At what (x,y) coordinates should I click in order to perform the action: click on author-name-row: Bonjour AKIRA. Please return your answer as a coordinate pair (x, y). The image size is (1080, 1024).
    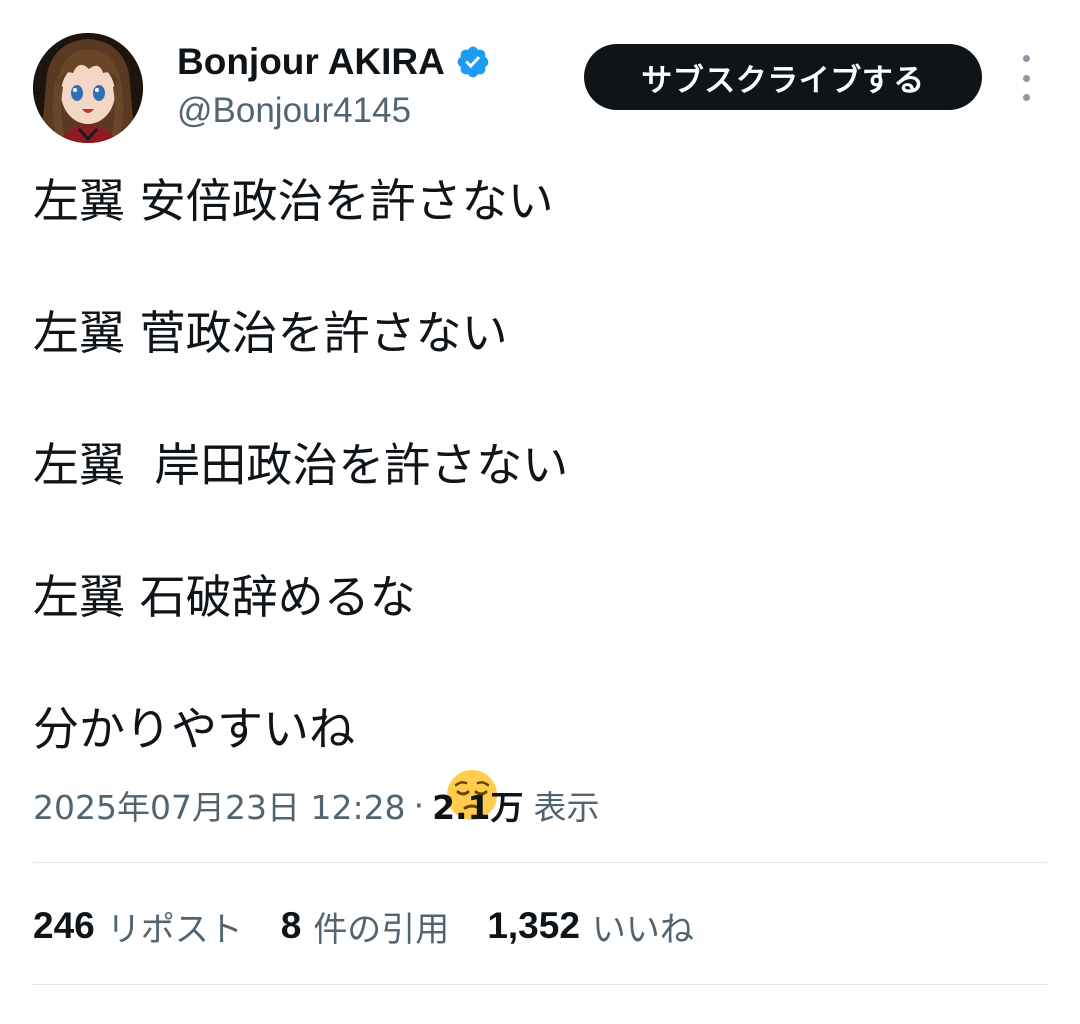
    Looking at the image, I should click on (334, 62).